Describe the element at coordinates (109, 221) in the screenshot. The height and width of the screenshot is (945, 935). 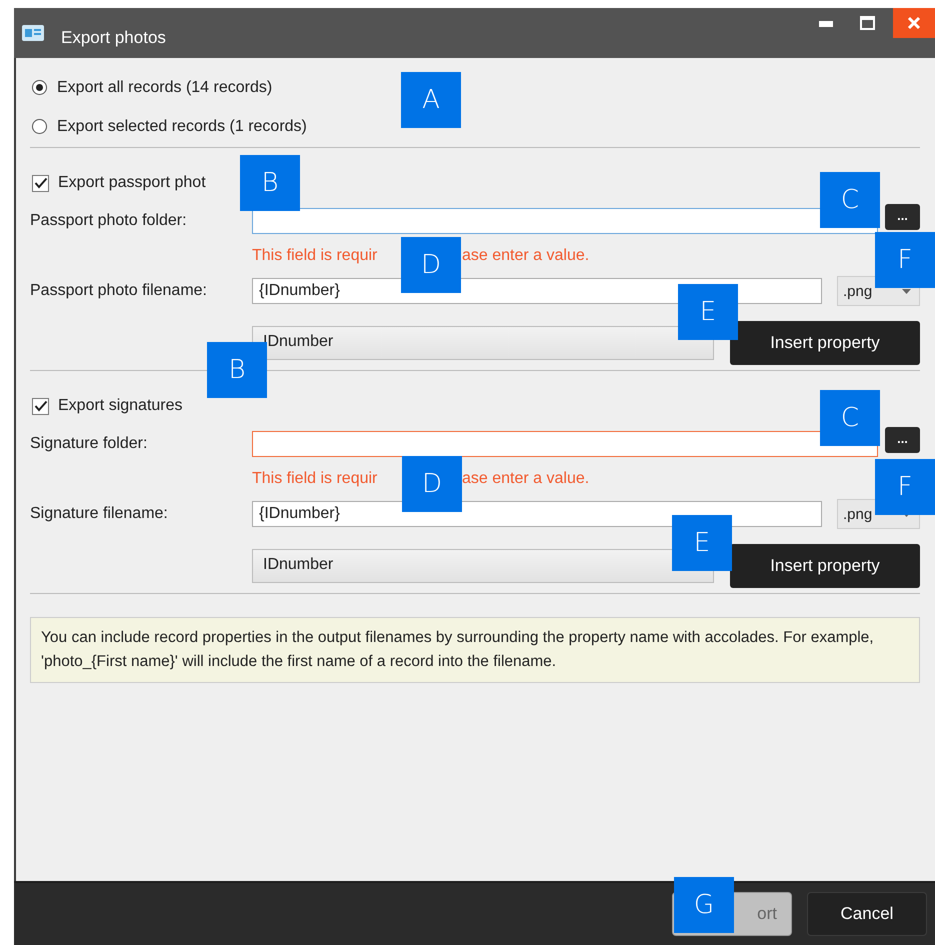
I see `field-label: Passport photo folder:` at that location.